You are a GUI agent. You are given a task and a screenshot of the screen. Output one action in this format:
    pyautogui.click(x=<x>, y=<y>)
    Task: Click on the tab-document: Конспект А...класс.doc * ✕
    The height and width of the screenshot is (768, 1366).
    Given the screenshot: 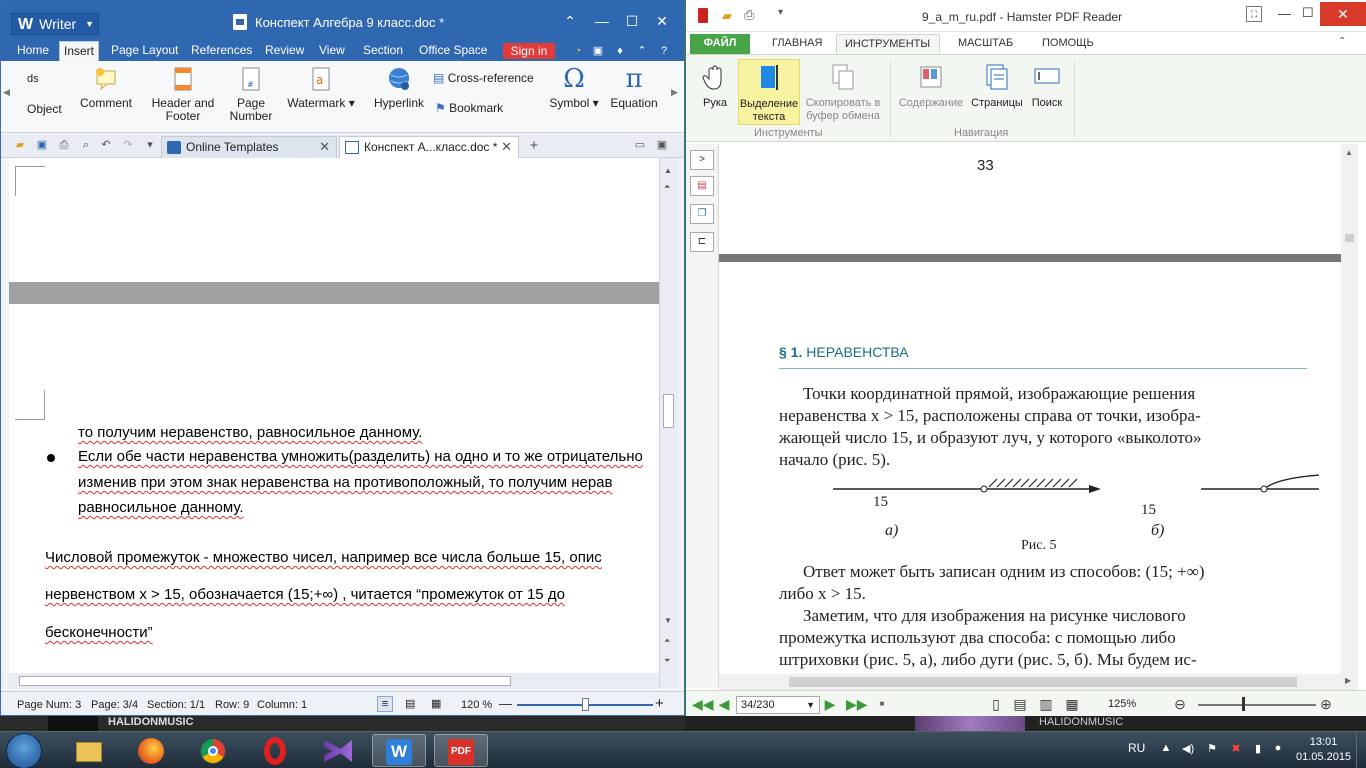 What is the action you would take?
    pyautogui.click(x=429, y=147)
    